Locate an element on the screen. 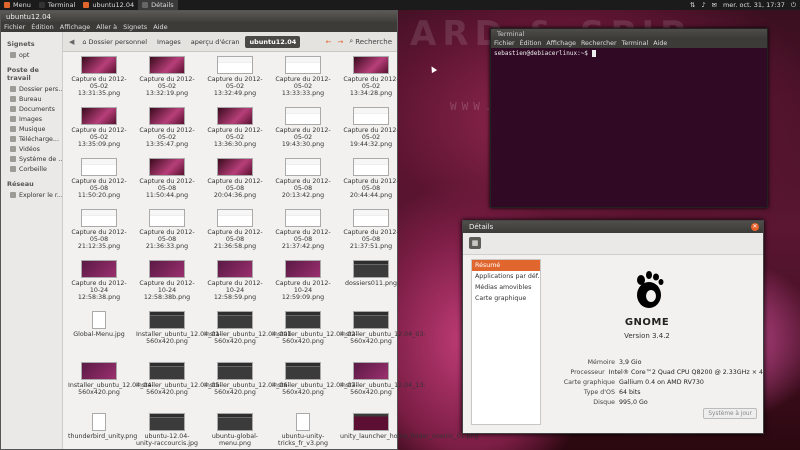 The height and width of the screenshot is (450, 800). file-item: dossiers011.png is located at coordinates (371, 284).